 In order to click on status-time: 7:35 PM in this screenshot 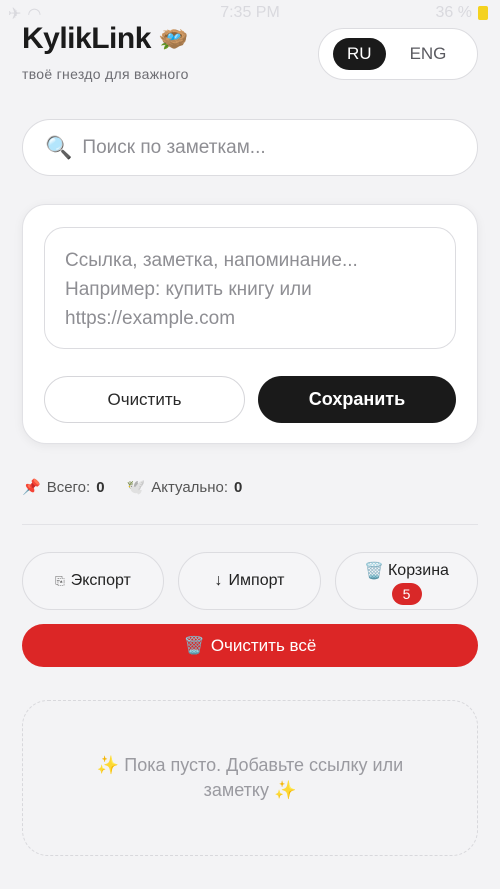, I will do `click(250, 12)`.